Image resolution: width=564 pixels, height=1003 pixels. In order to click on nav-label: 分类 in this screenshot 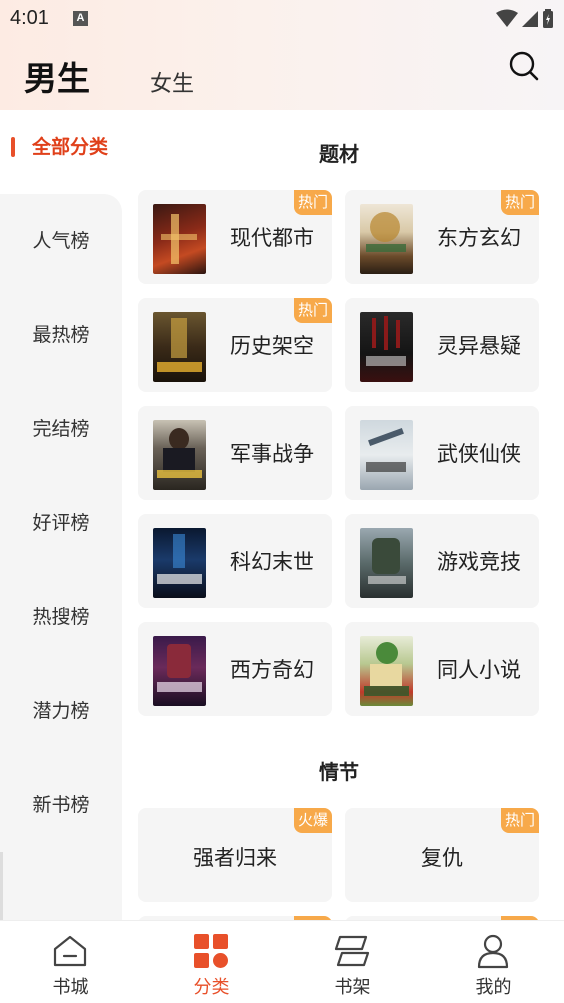, I will do `click(211, 987)`.